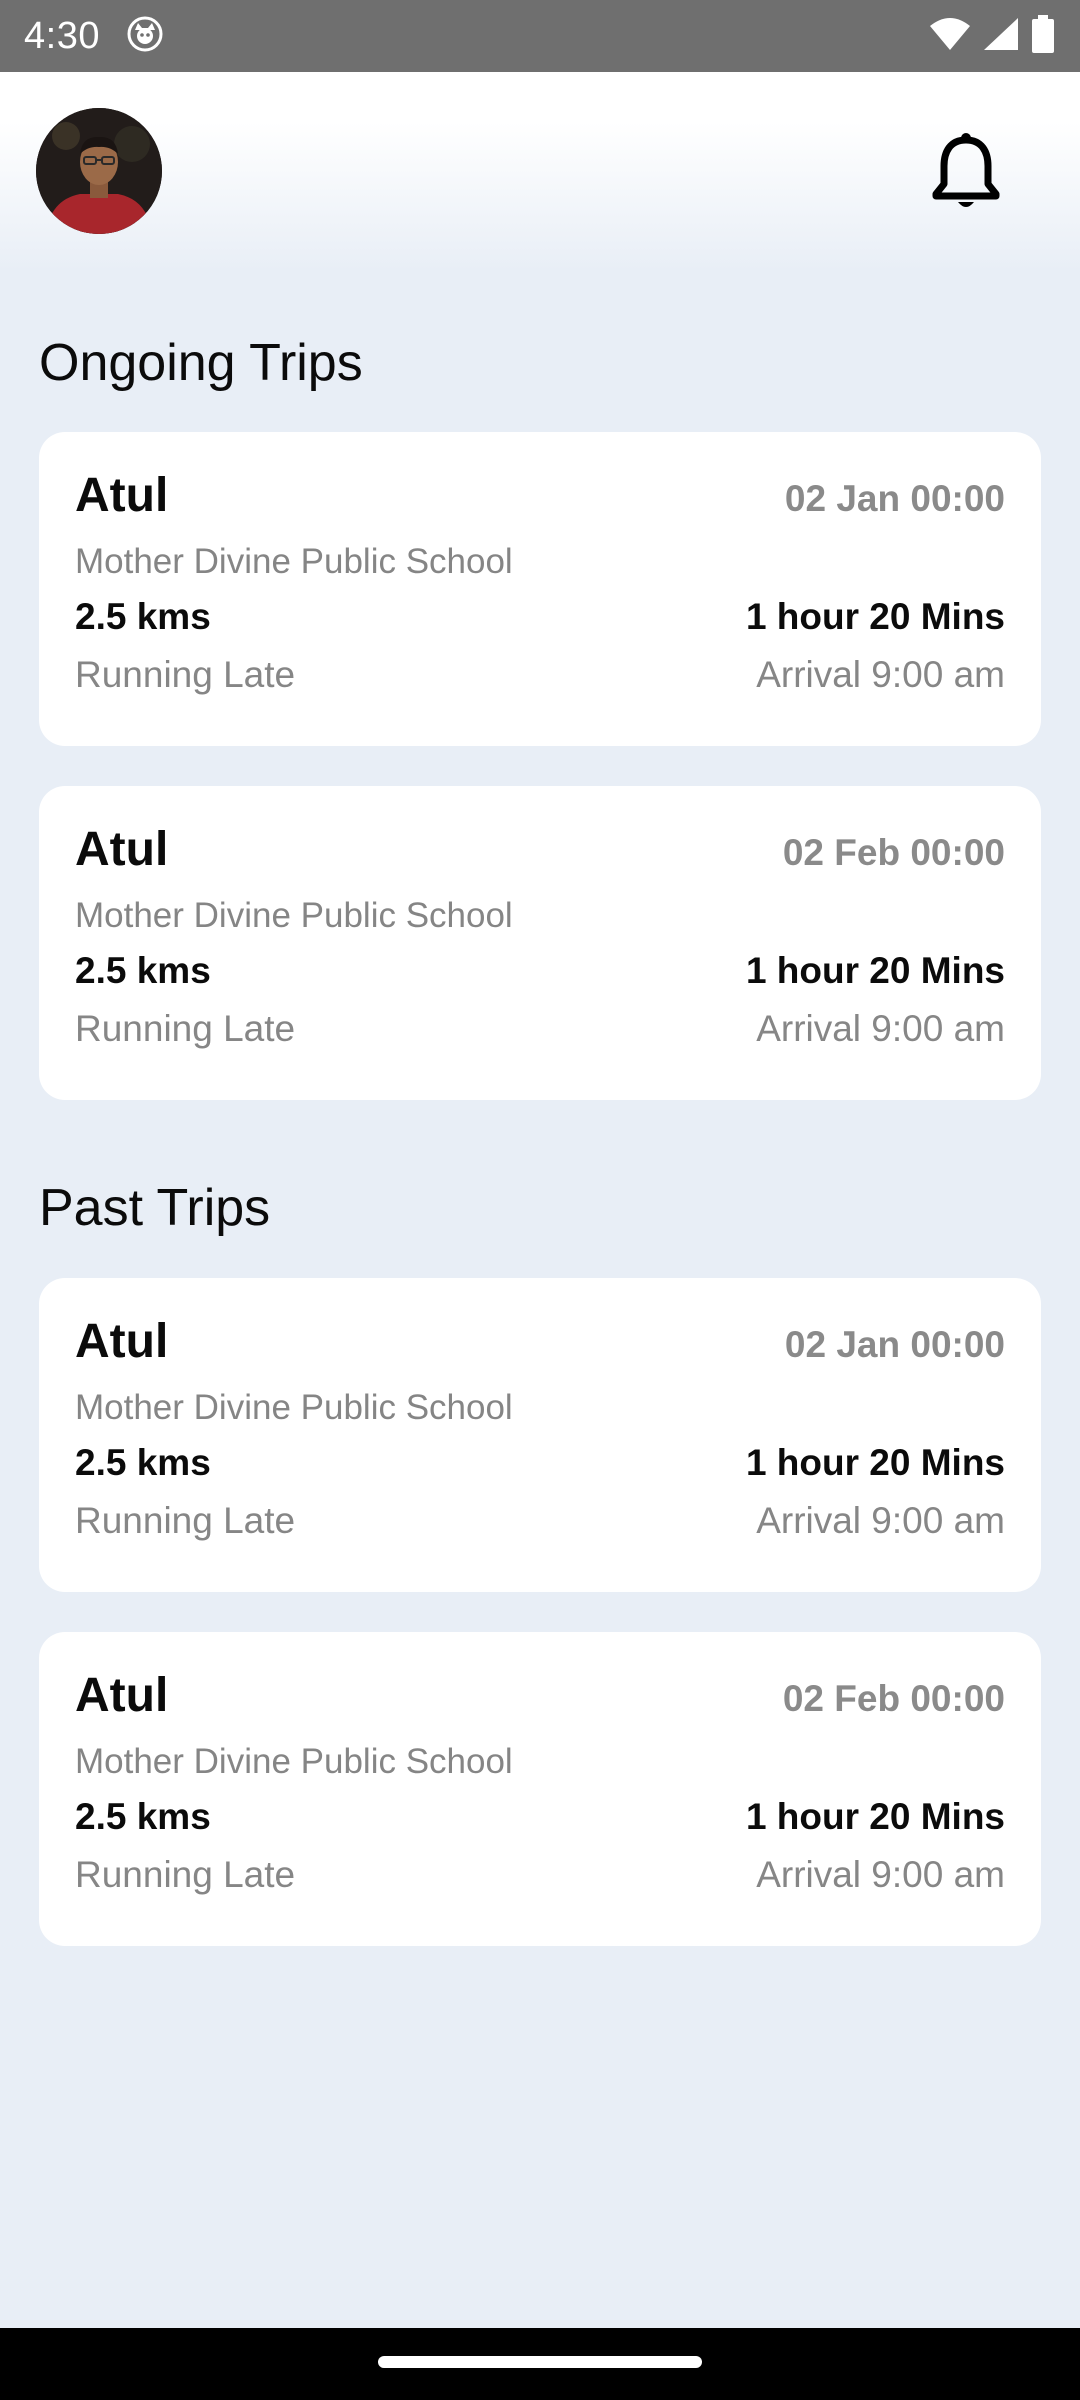 This screenshot has width=1080, height=2400. What do you see at coordinates (540, 36) in the screenshot?
I see `status-bar: 4:30` at bounding box center [540, 36].